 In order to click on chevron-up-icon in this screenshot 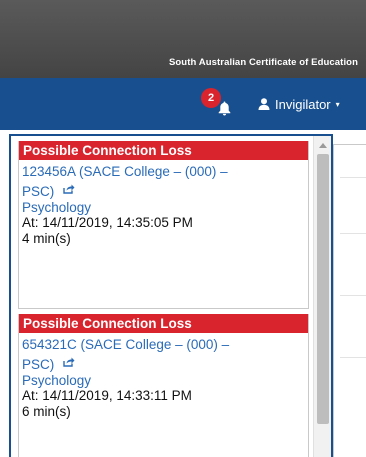, I will do `click(323, 145)`.